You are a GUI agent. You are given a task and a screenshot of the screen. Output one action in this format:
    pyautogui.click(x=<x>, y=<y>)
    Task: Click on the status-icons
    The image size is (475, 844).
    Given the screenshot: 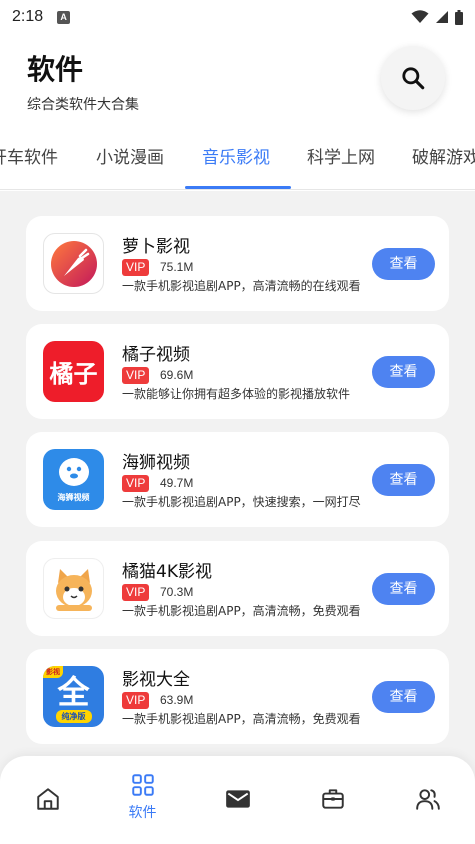 What is the action you would take?
    pyautogui.click(x=437, y=17)
    